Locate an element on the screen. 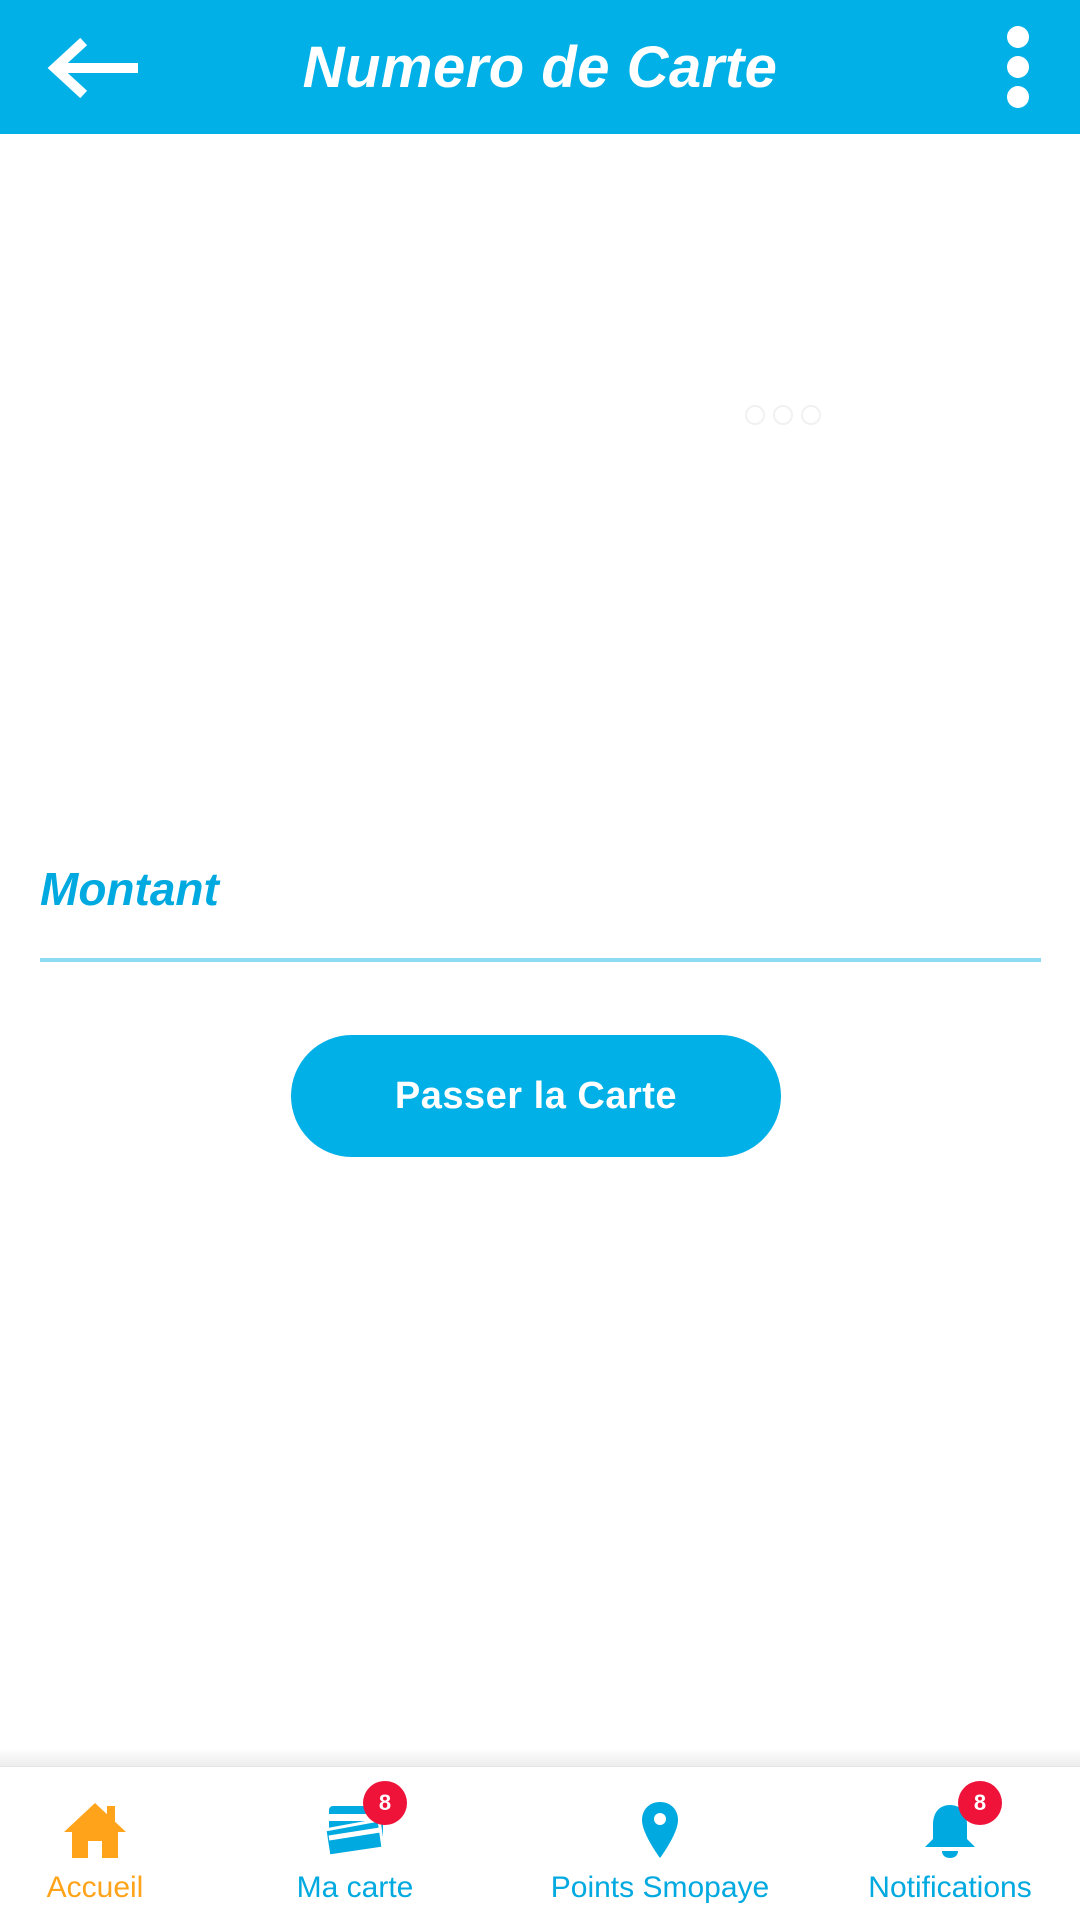 The image size is (1080, 1920). loading-indicator is located at coordinates (790, 415).